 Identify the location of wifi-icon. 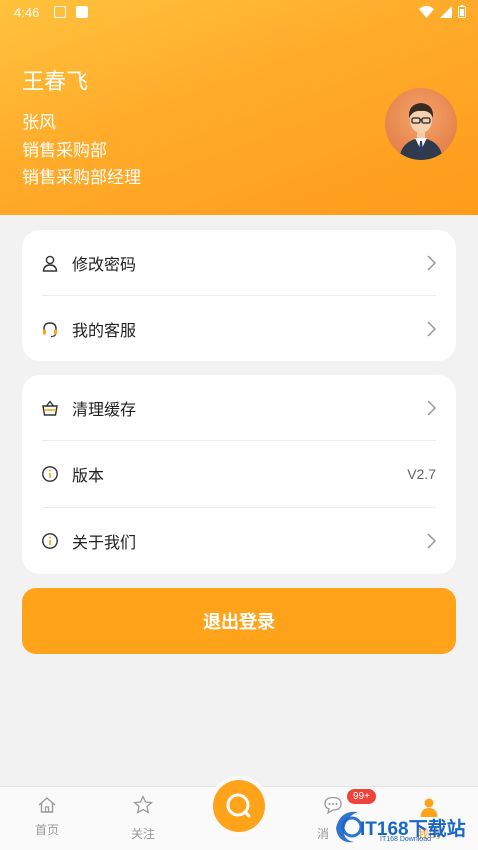
(426, 11).